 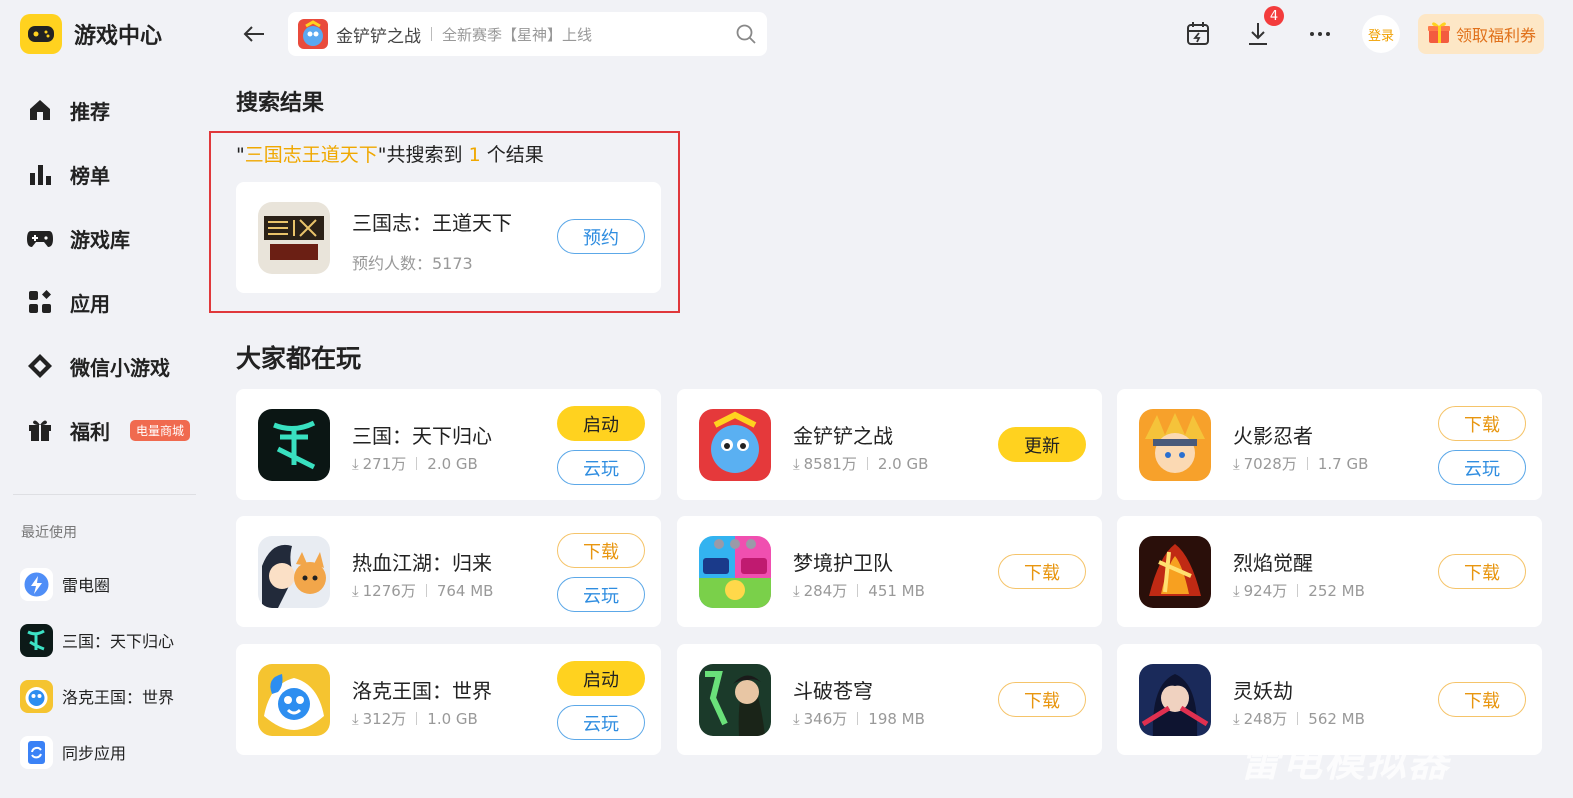 I want to click on download-count: 7028万, so click(x=1270, y=464).